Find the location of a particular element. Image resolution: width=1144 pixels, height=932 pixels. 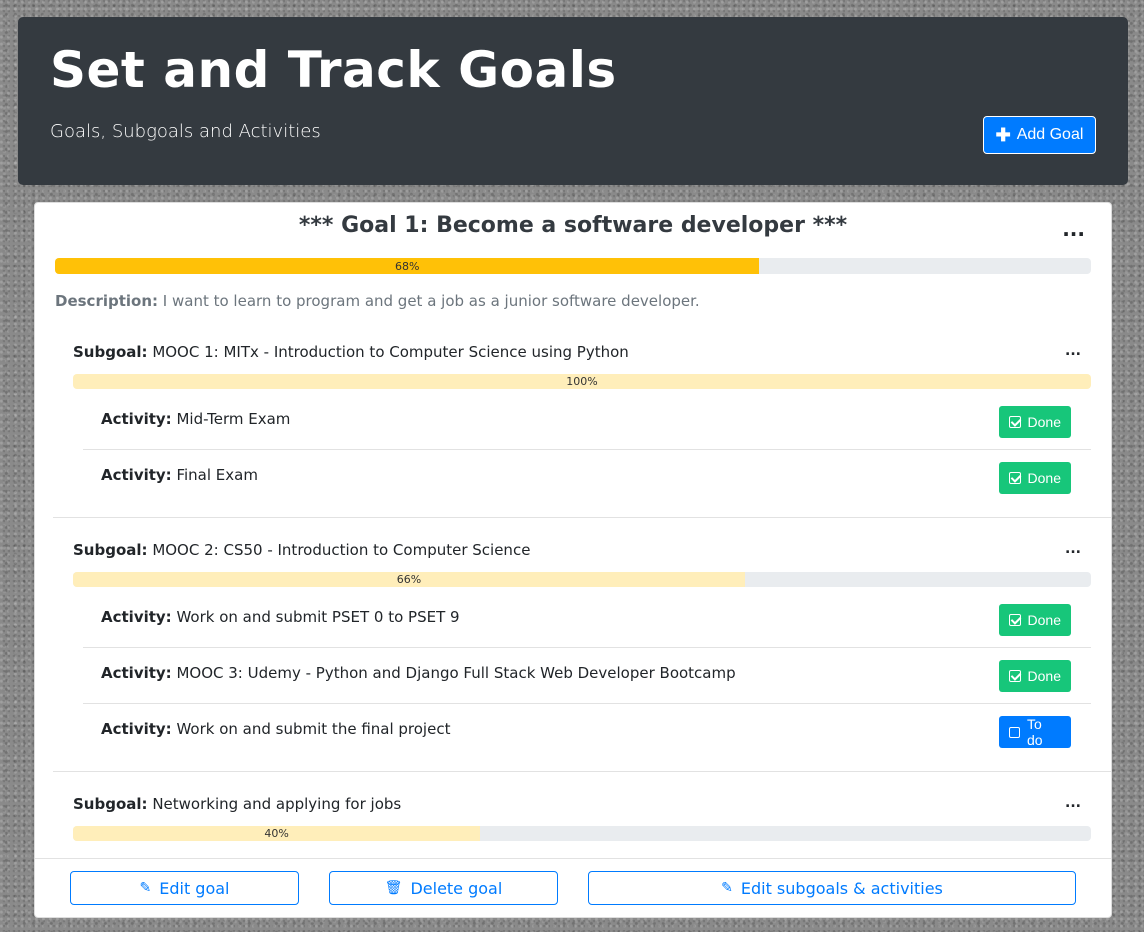

description-label: Description: is located at coordinates (107, 301).